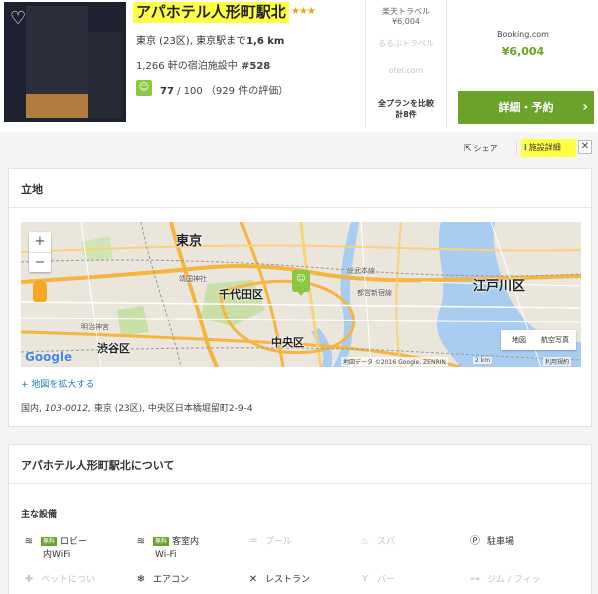 The image size is (598, 594). Describe the element at coordinates (288, 580) in the screenshot. I see `facility-label: レストラン` at that location.